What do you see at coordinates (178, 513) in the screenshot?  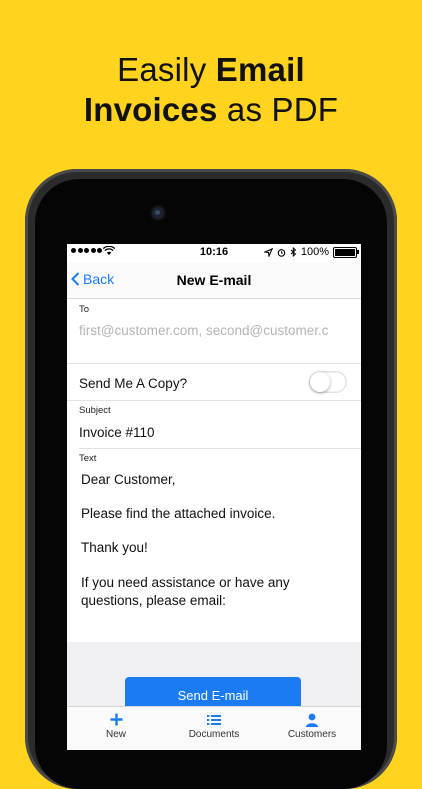 I see `message-line: Please find the attached invoice.` at bounding box center [178, 513].